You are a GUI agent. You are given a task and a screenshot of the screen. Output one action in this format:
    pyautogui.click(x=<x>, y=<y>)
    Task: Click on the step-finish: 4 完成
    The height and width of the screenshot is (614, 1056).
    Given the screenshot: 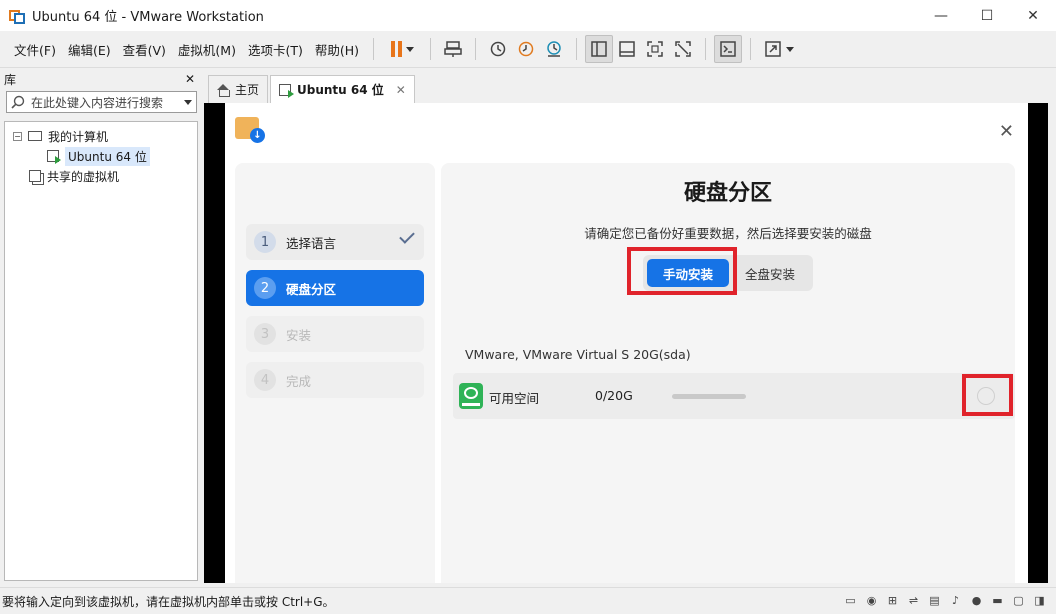 What is the action you would take?
    pyautogui.click(x=335, y=380)
    